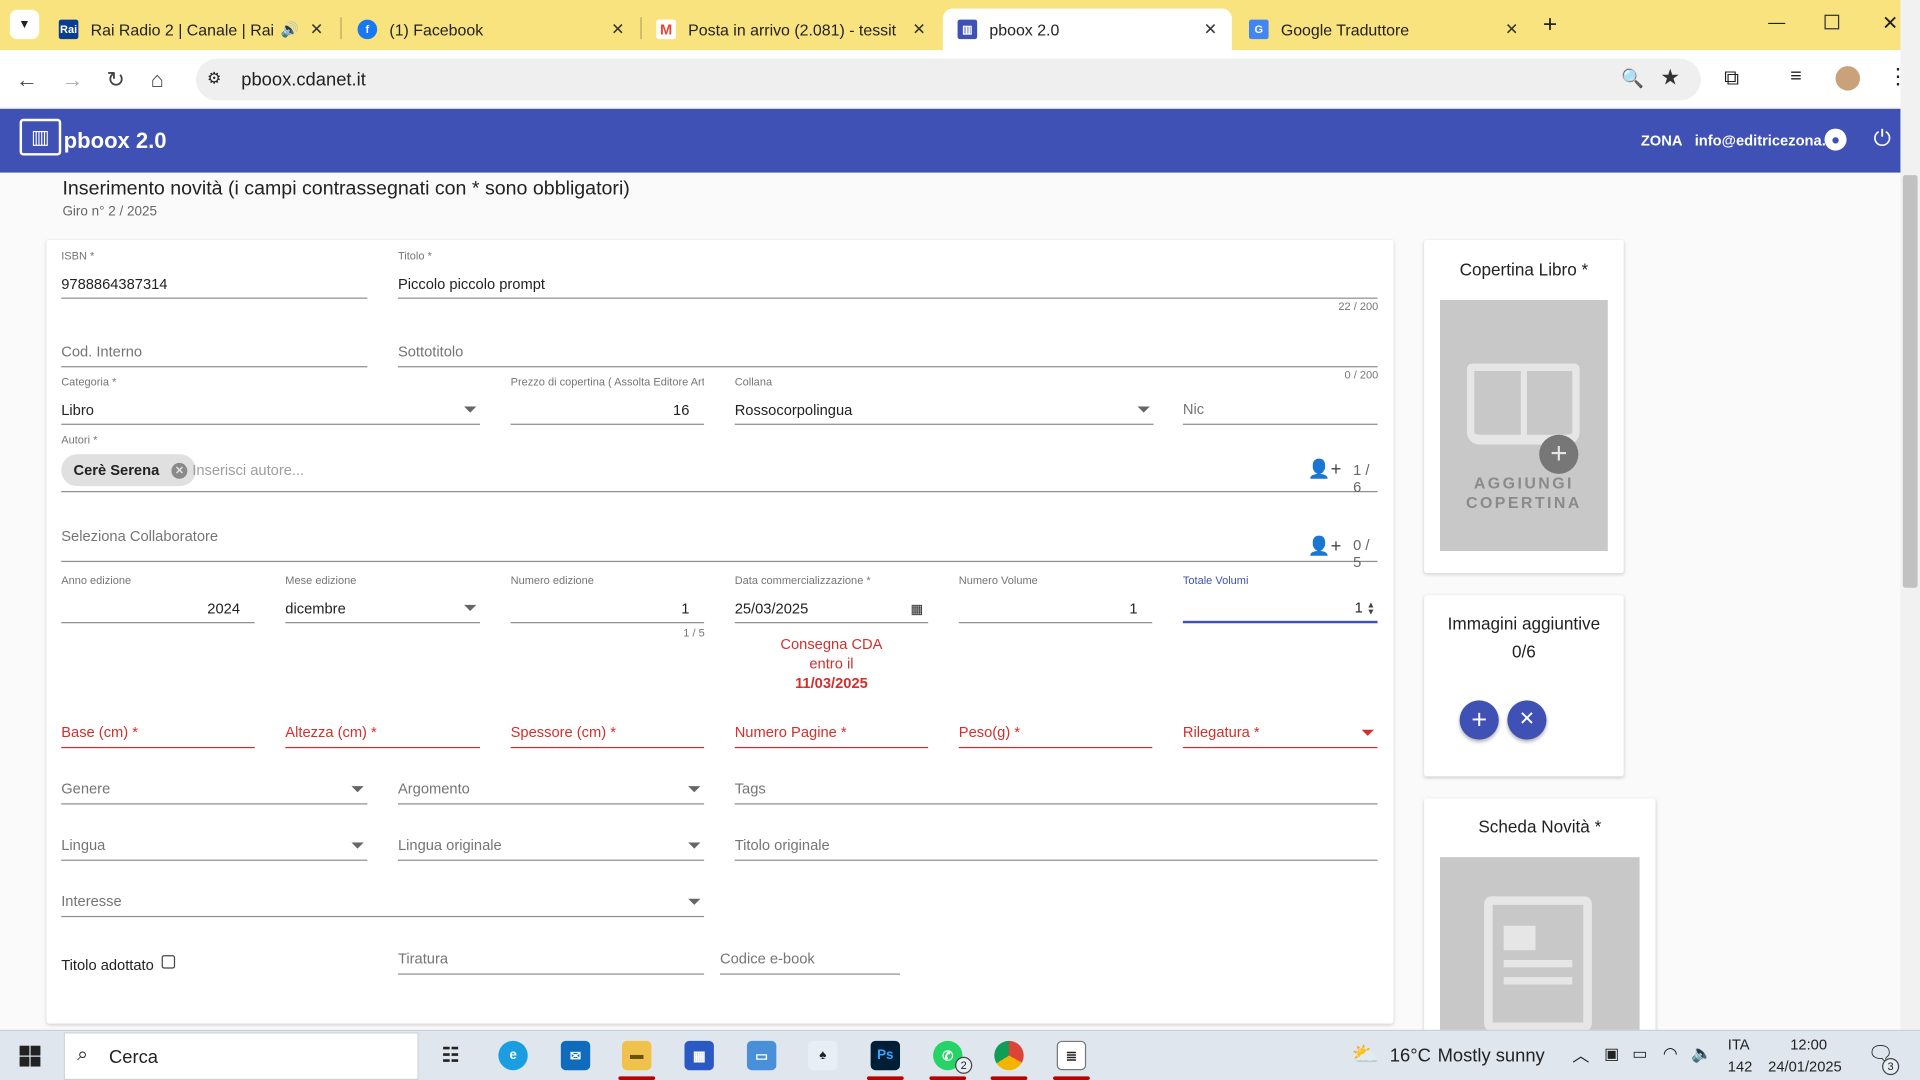  What do you see at coordinates (699, 1055) in the screenshot?
I see `store-icon: ▦` at bounding box center [699, 1055].